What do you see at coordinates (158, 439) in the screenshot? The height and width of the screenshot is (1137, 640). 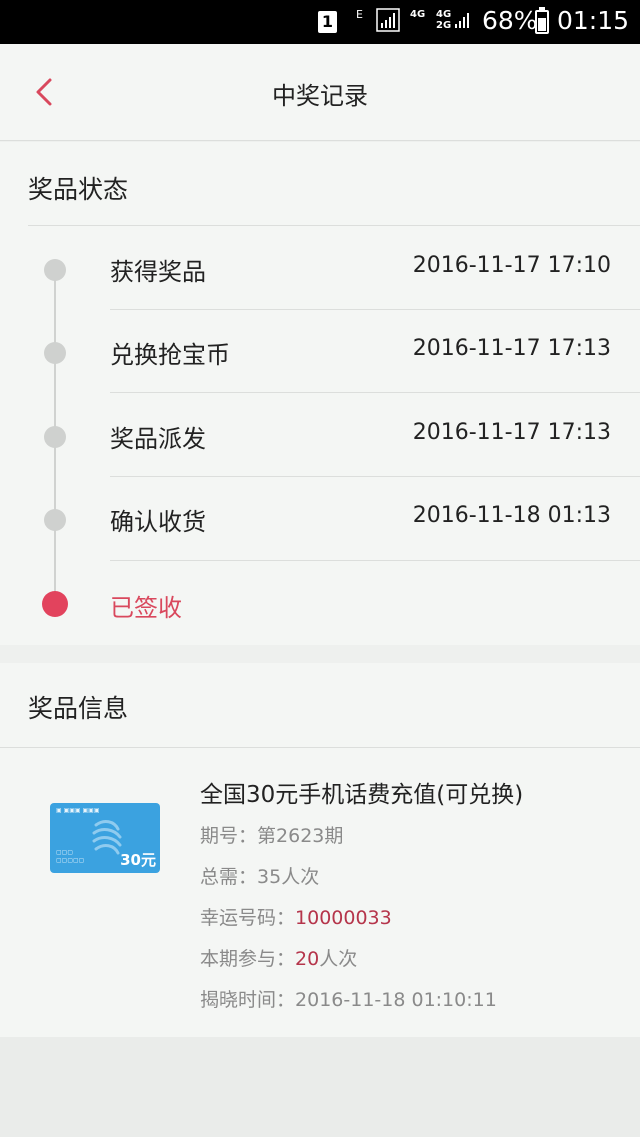 I see `step-label: 奖品派发` at bounding box center [158, 439].